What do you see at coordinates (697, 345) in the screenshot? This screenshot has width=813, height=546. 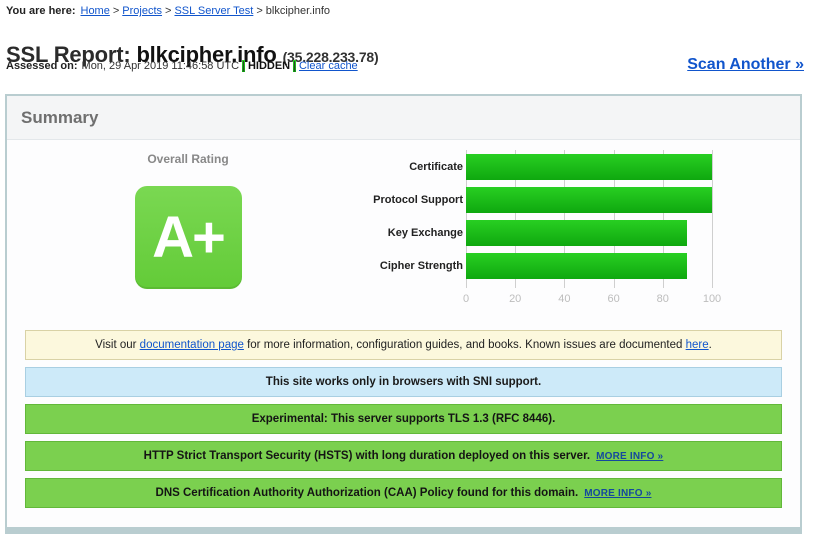 I see `notice-link-here: here` at bounding box center [697, 345].